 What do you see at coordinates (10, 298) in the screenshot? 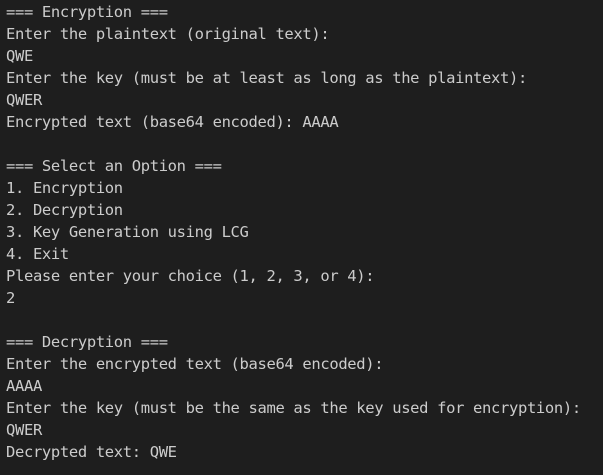
I see `choice-value: 2` at bounding box center [10, 298].